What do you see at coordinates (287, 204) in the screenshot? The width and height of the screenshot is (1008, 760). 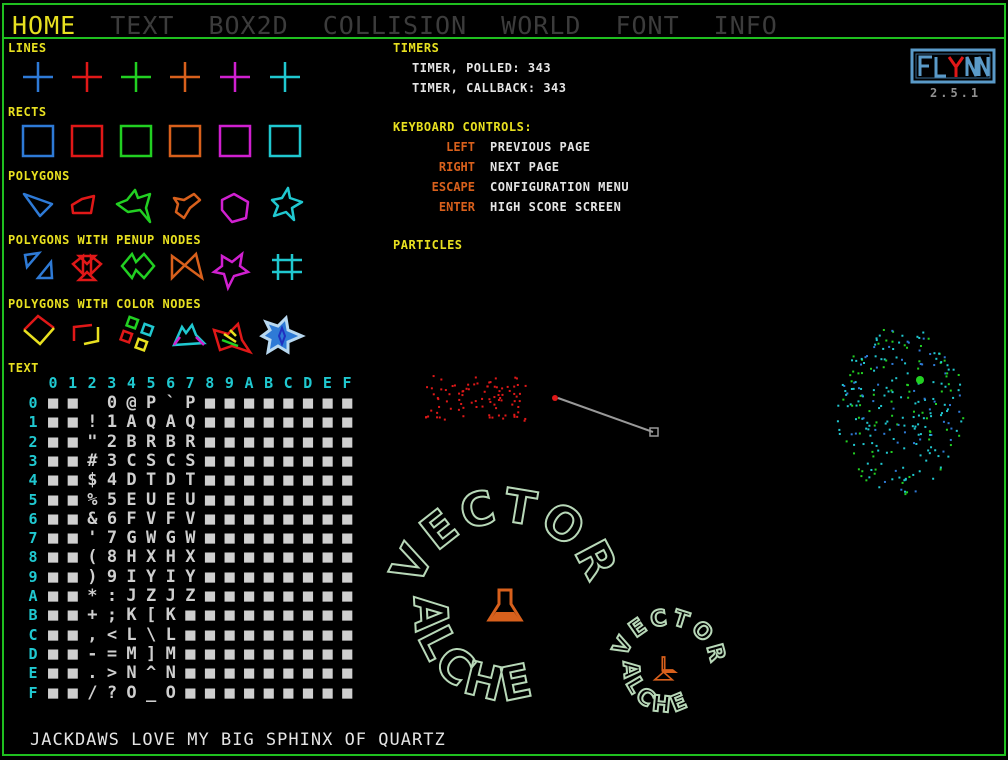 I see `polygon` at bounding box center [287, 204].